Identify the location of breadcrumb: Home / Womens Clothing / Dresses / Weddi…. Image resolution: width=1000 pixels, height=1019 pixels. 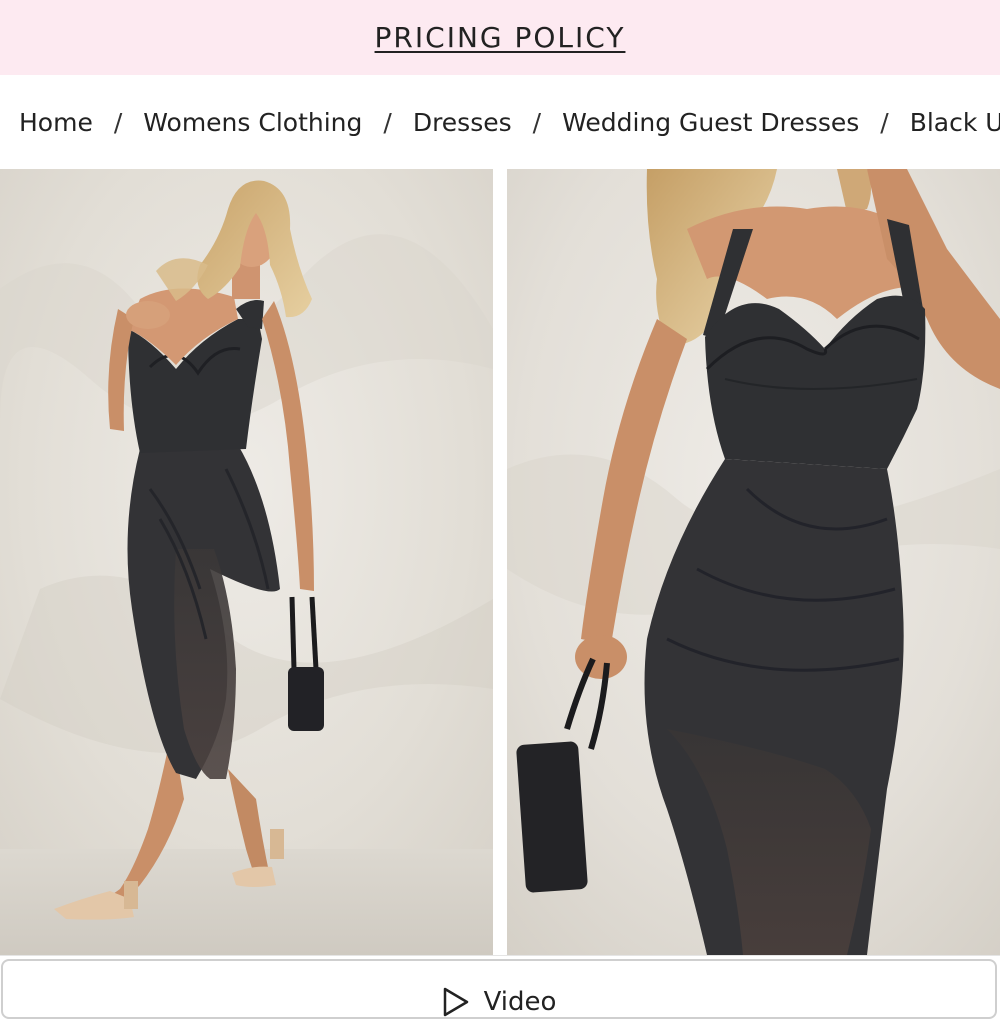
(500, 122).